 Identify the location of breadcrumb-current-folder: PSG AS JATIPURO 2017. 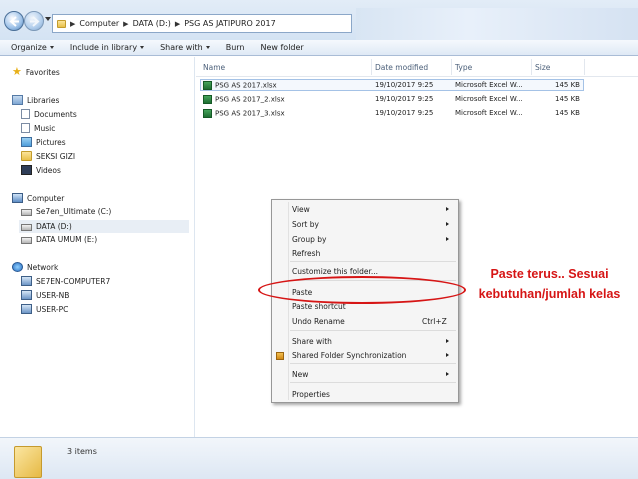
(230, 23).